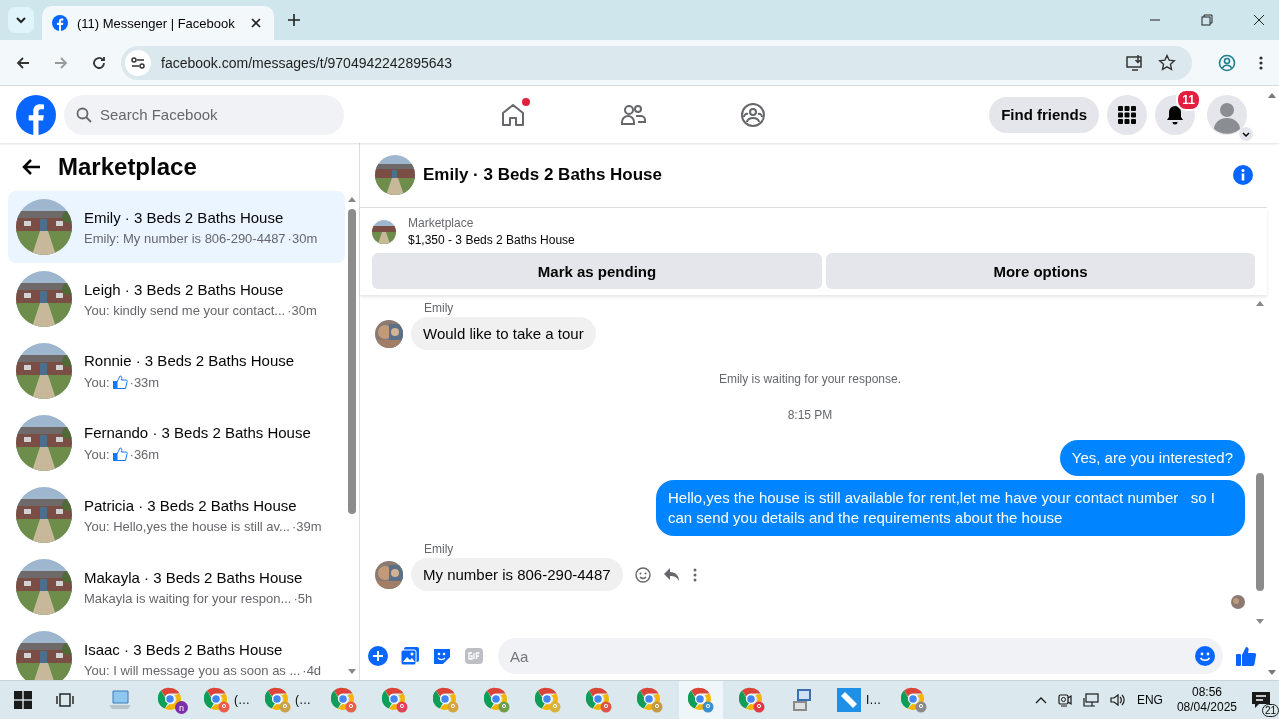  I want to click on conversation-item: Emily · 3 Beds 2 Baths House Emily: My number is 806-290-4487·30m, so click(176, 227).